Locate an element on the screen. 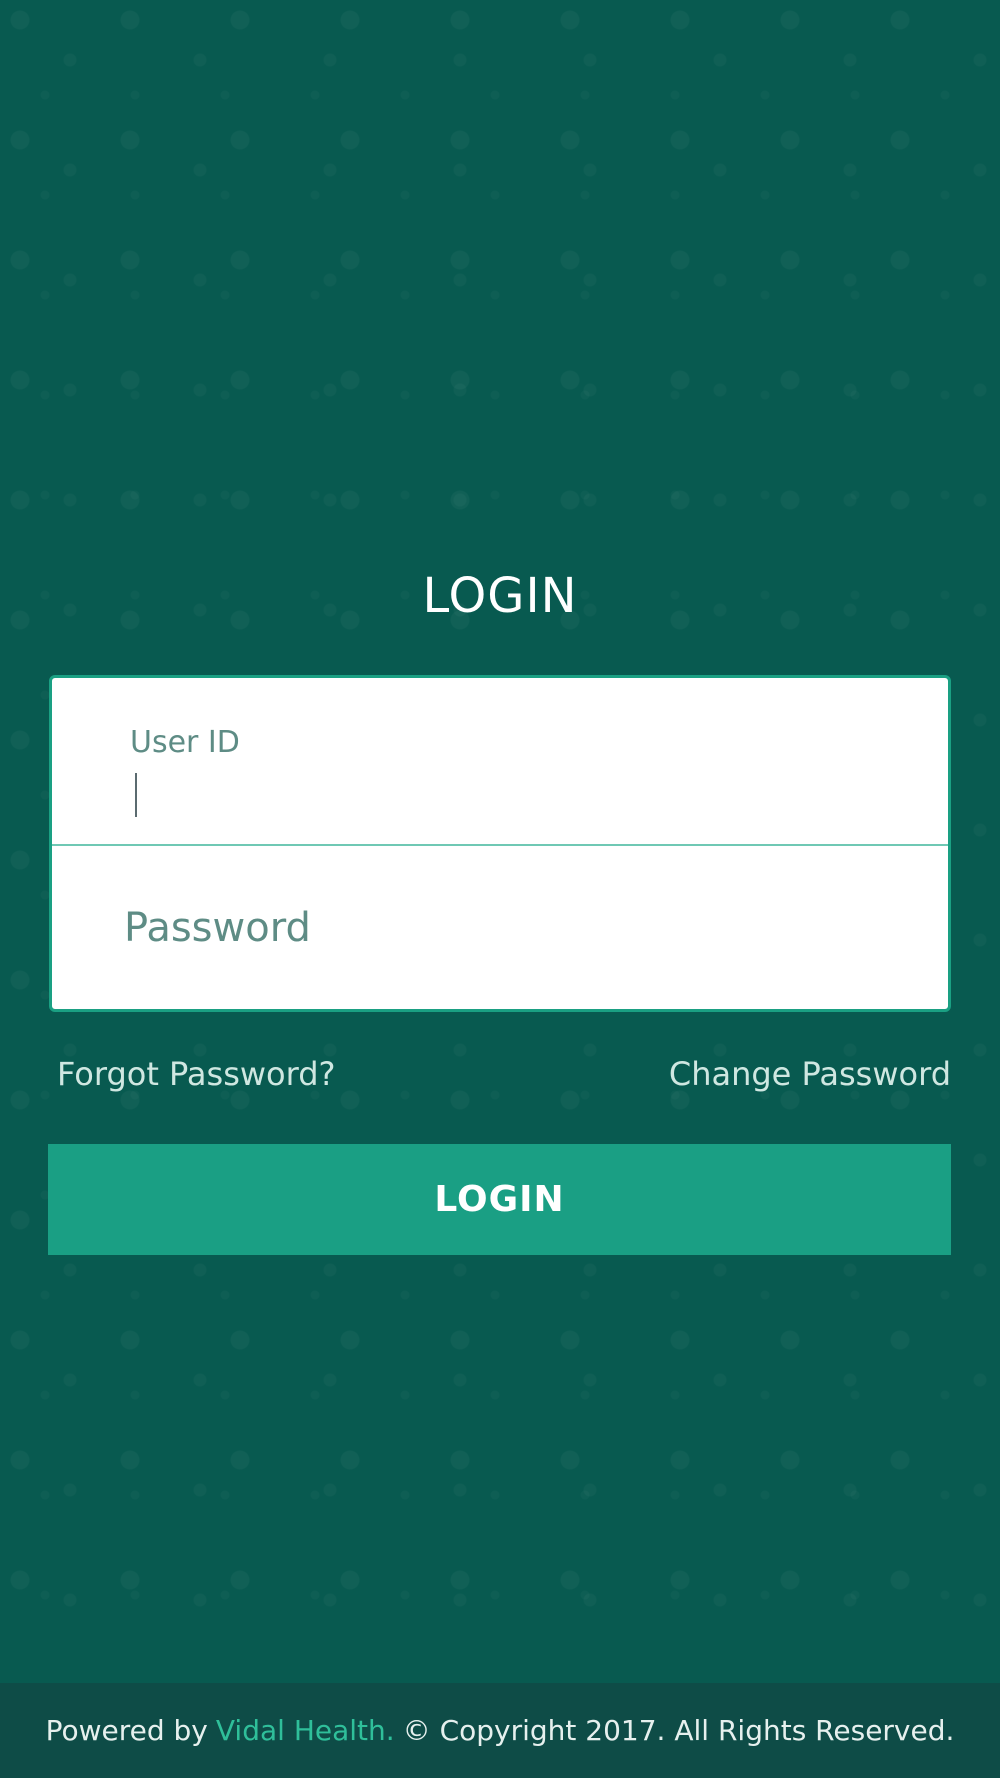 The height and width of the screenshot is (1778, 1000). password-field-container is located at coordinates (500, 928).